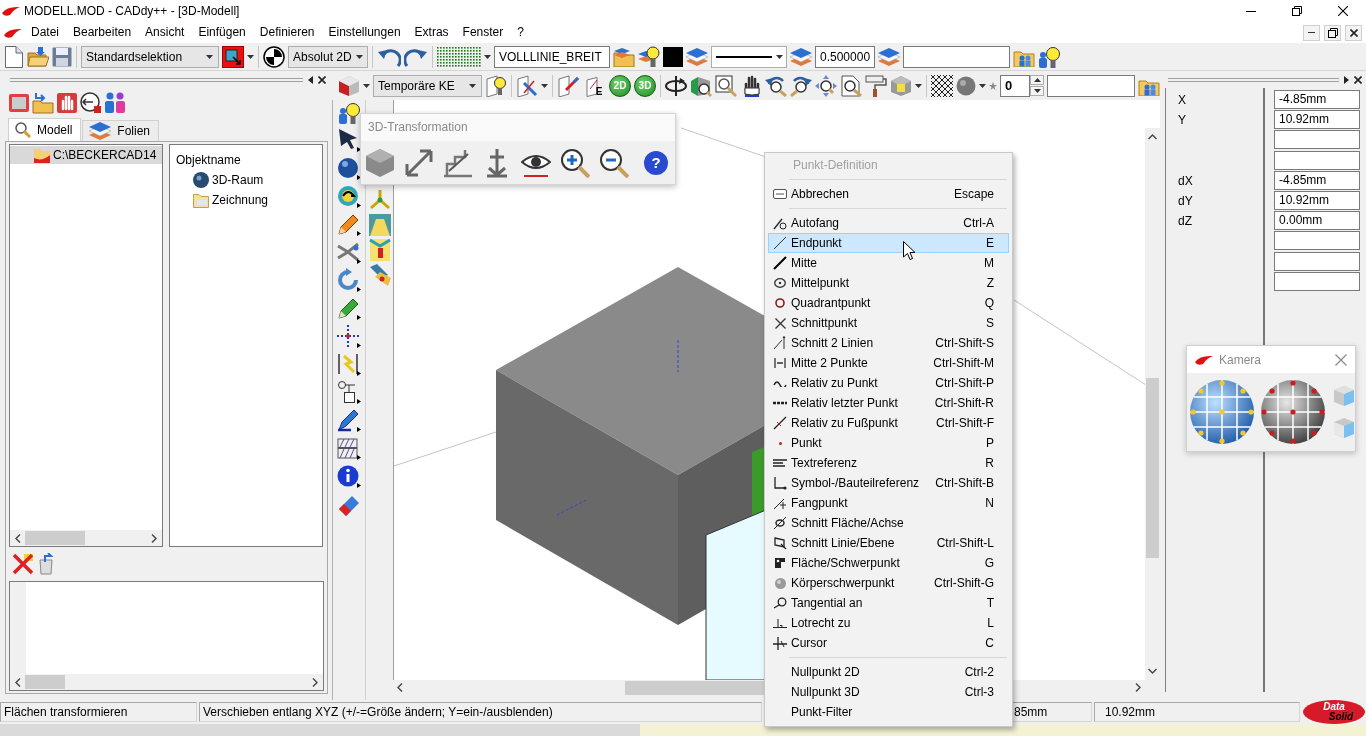 The width and height of the screenshot is (1366, 736). What do you see at coordinates (1185, 222) in the screenshot?
I see `coordinate-label: dZ` at bounding box center [1185, 222].